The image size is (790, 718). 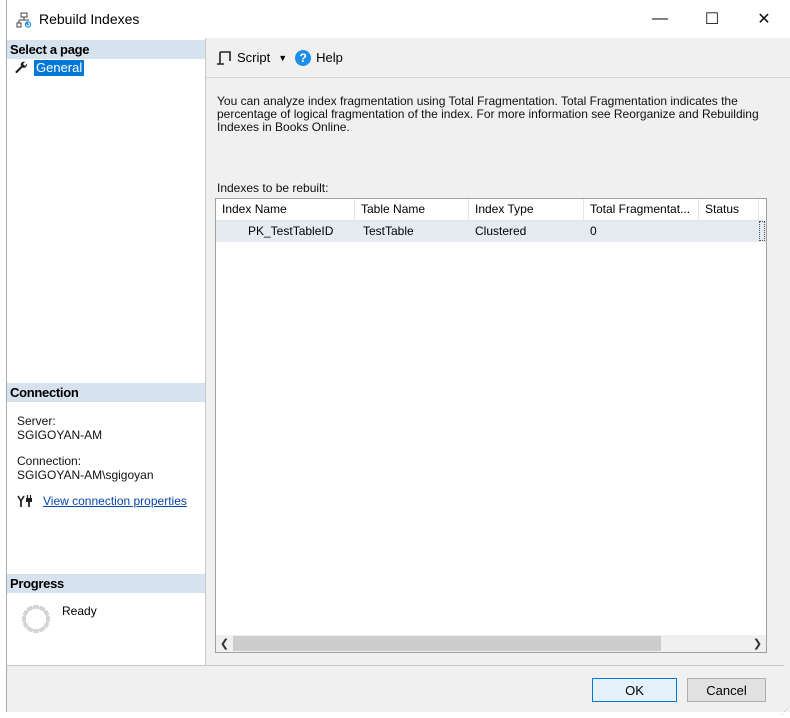 I want to click on script-label: Script, so click(x=254, y=57).